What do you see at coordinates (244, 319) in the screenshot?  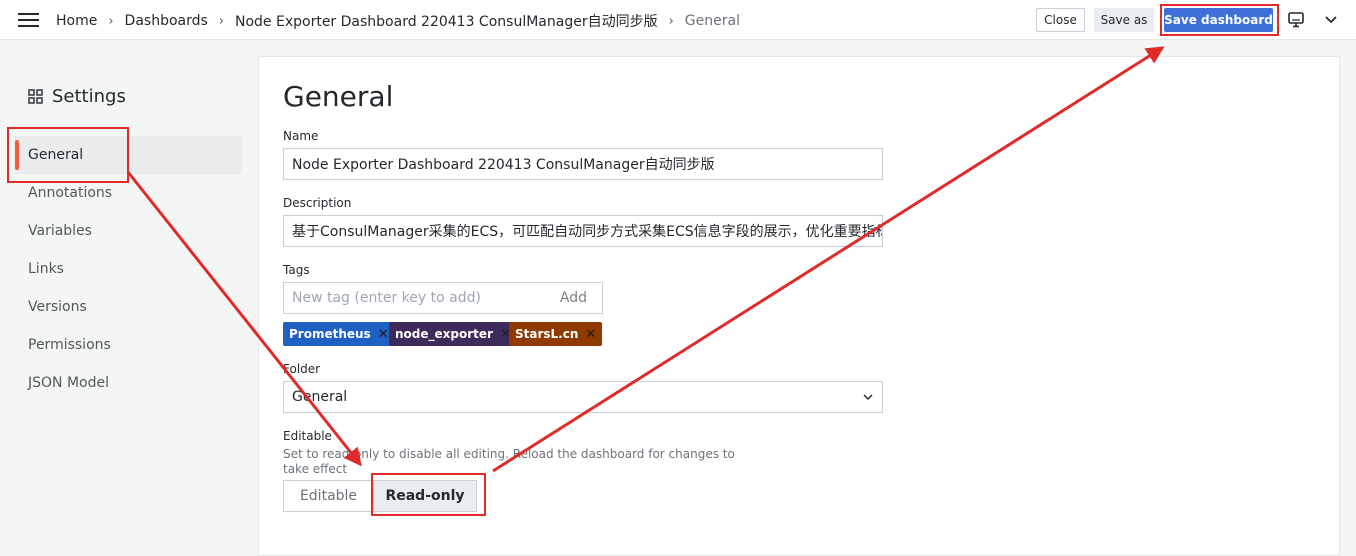 I see `annotation-arrow-general-to-readonly` at bounding box center [244, 319].